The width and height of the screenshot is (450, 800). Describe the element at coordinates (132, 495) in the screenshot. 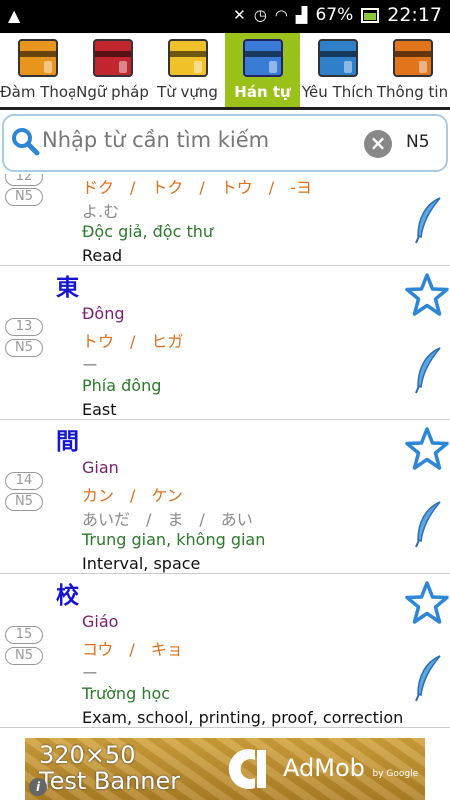

I see `onyomi-reading: カン / ケン` at that location.